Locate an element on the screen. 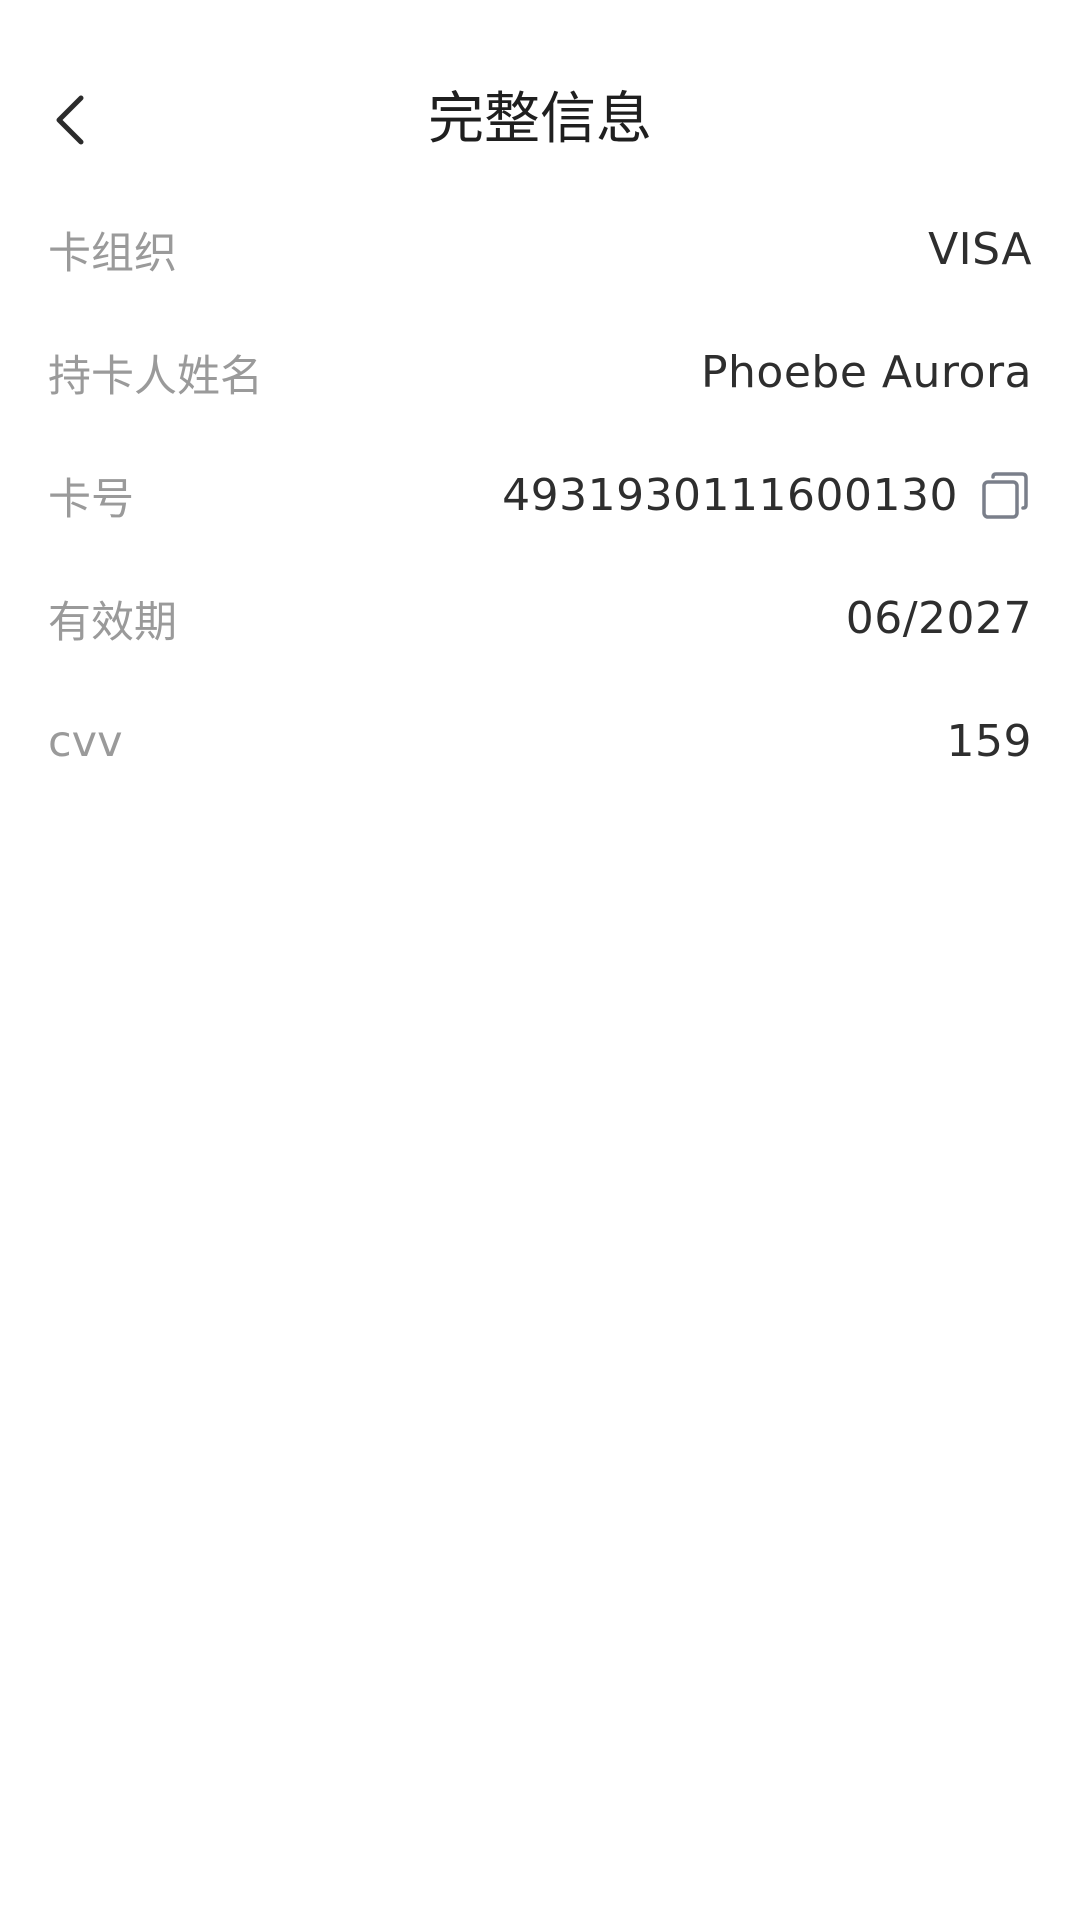  row-expiry-date: 有效期 06/2027 is located at coordinates (540, 618).